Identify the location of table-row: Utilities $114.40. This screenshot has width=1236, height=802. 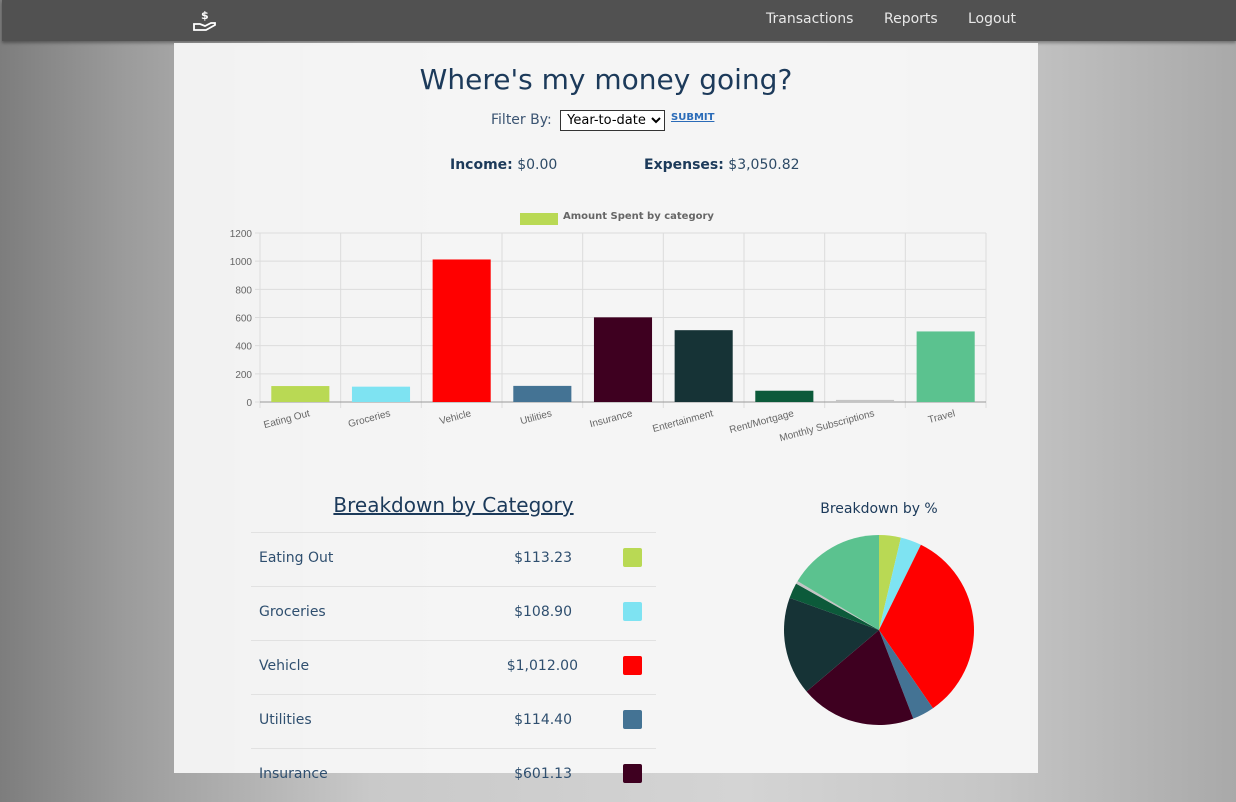
(453, 721).